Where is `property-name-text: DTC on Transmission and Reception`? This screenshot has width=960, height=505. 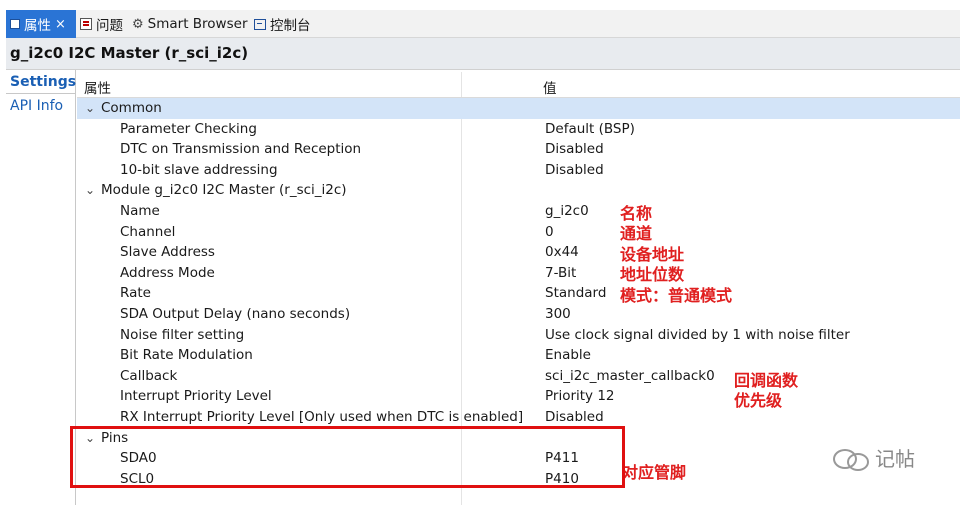 property-name-text: DTC on Transmission and Reception is located at coordinates (241, 149).